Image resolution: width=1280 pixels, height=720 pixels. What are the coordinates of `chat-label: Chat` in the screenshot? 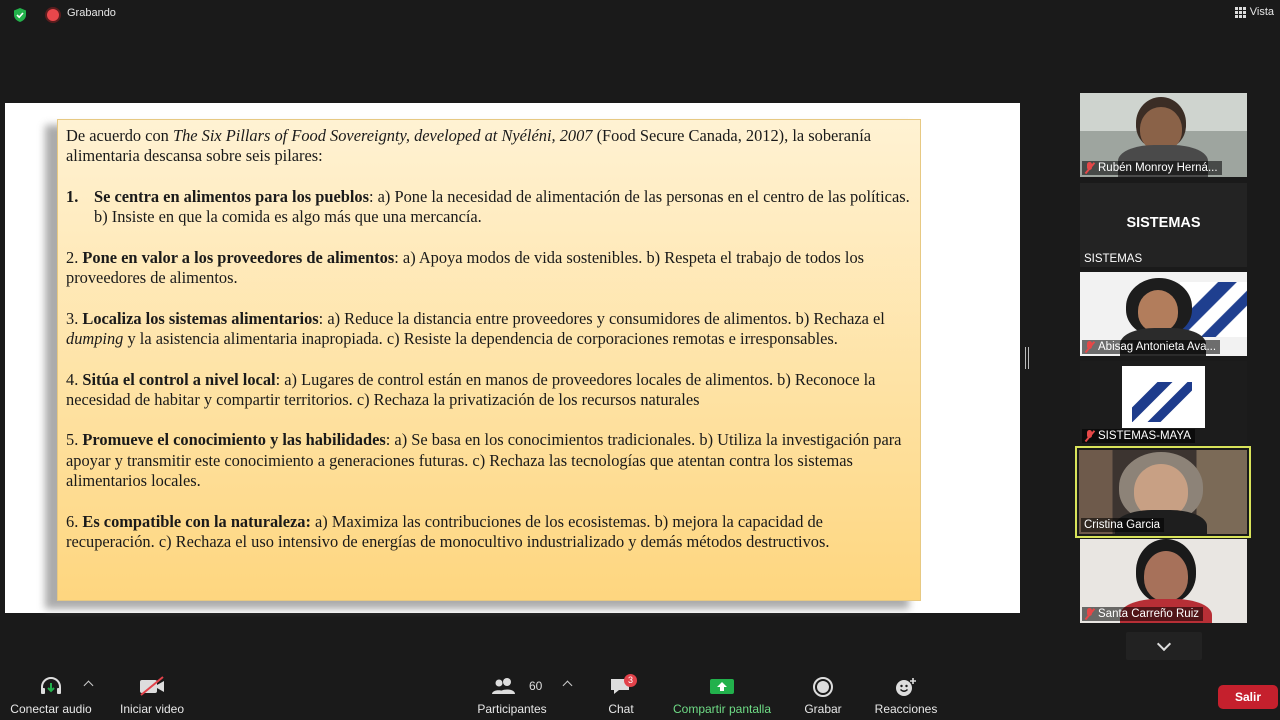 It's located at (621, 709).